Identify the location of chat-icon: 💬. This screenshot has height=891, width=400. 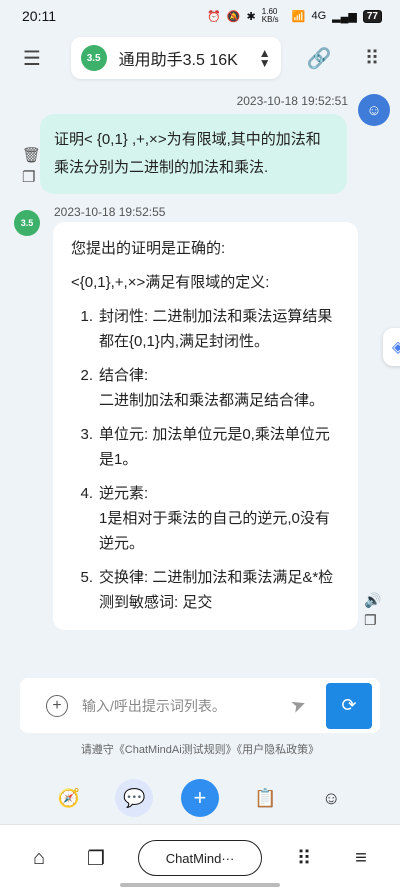
(134, 798).